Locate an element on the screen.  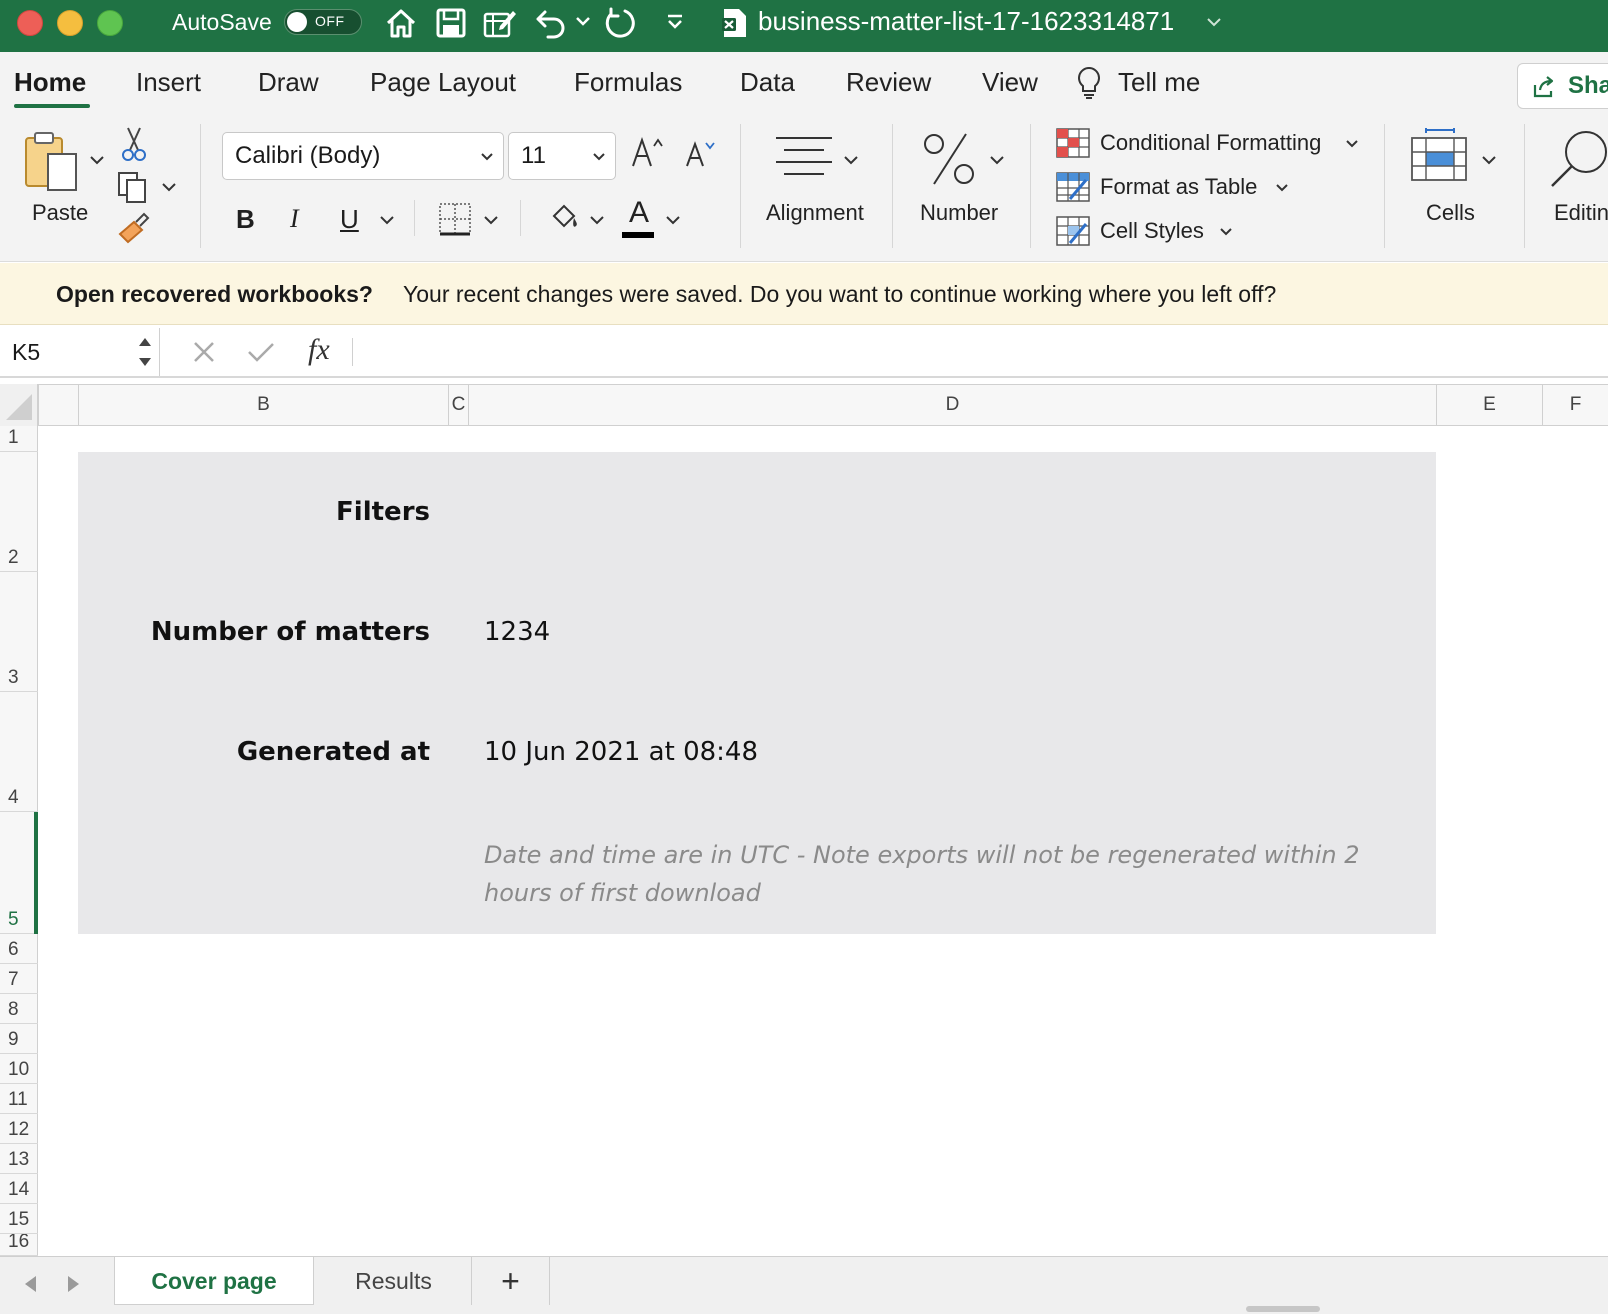
row-header: 12 is located at coordinates (19, 1129).